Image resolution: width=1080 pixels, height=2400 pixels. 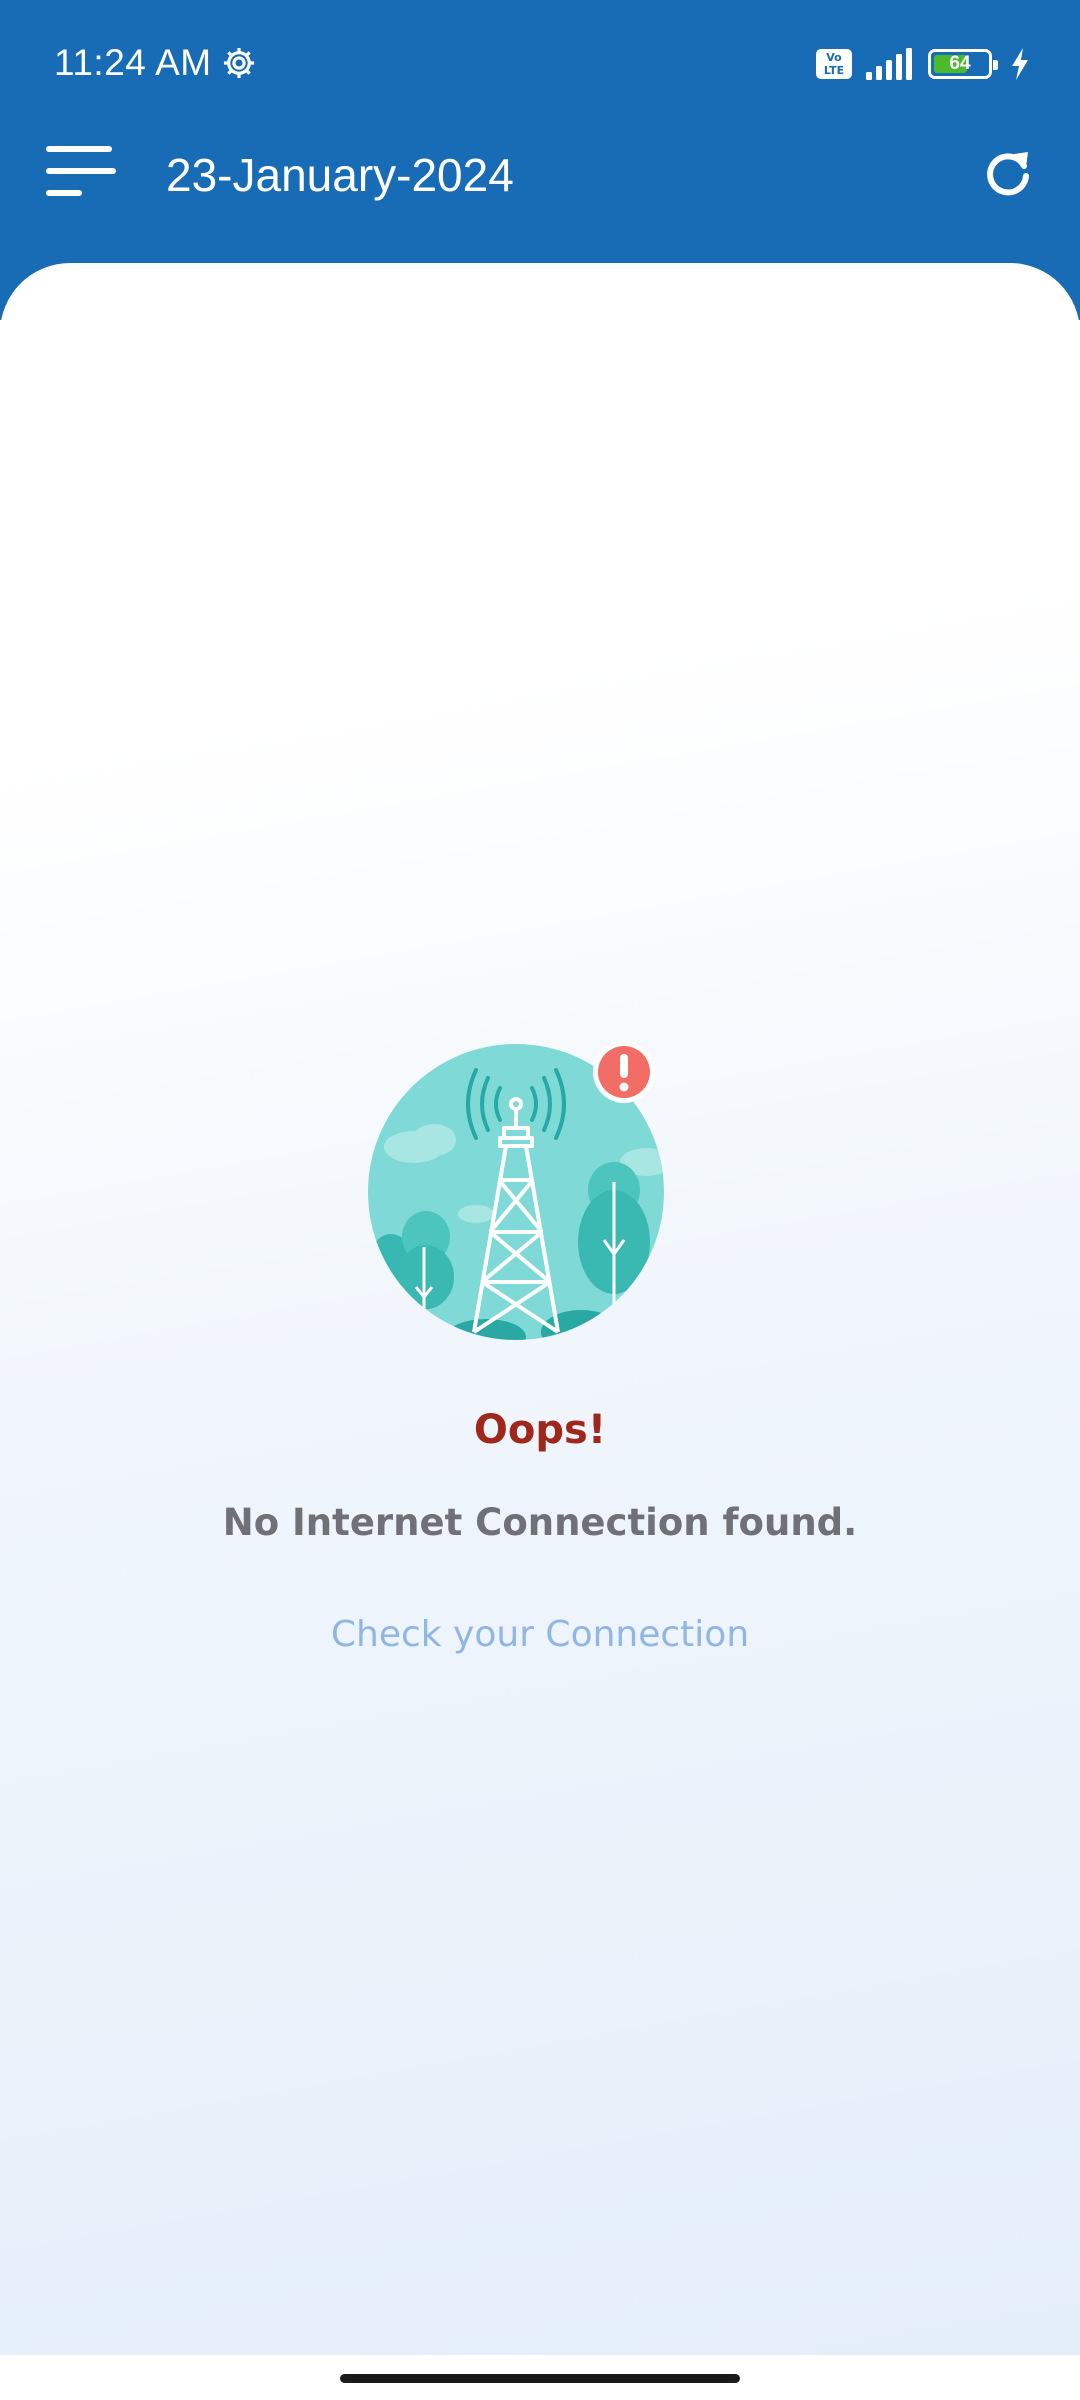 I want to click on error-message: No Internet Connection found., so click(x=540, y=1522).